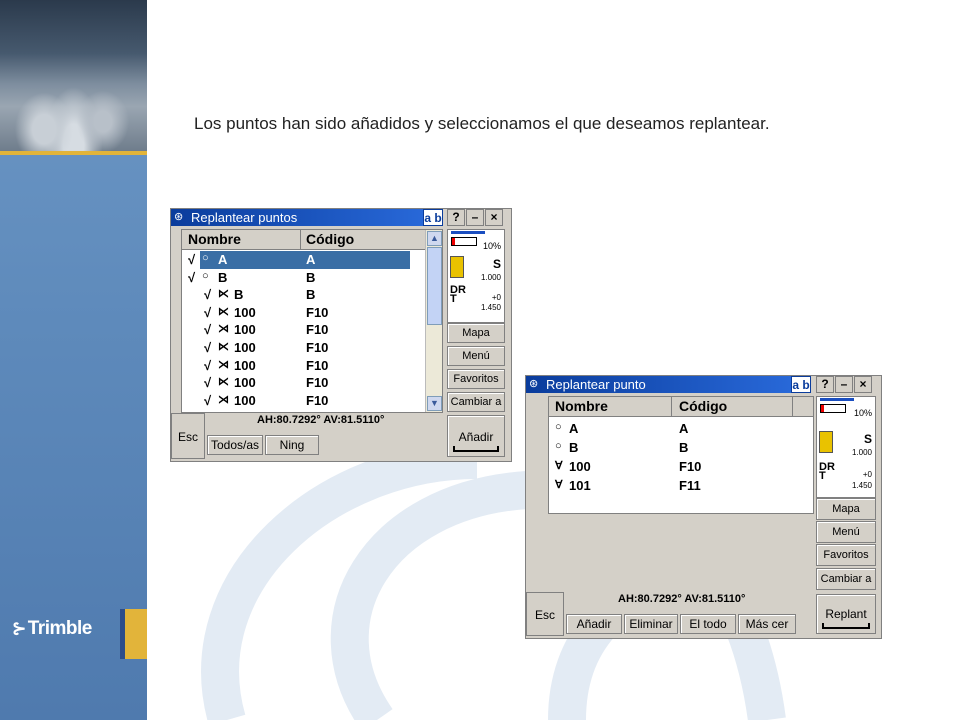  I want to click on scroll-down-icon: ▼, so click(434, 403).